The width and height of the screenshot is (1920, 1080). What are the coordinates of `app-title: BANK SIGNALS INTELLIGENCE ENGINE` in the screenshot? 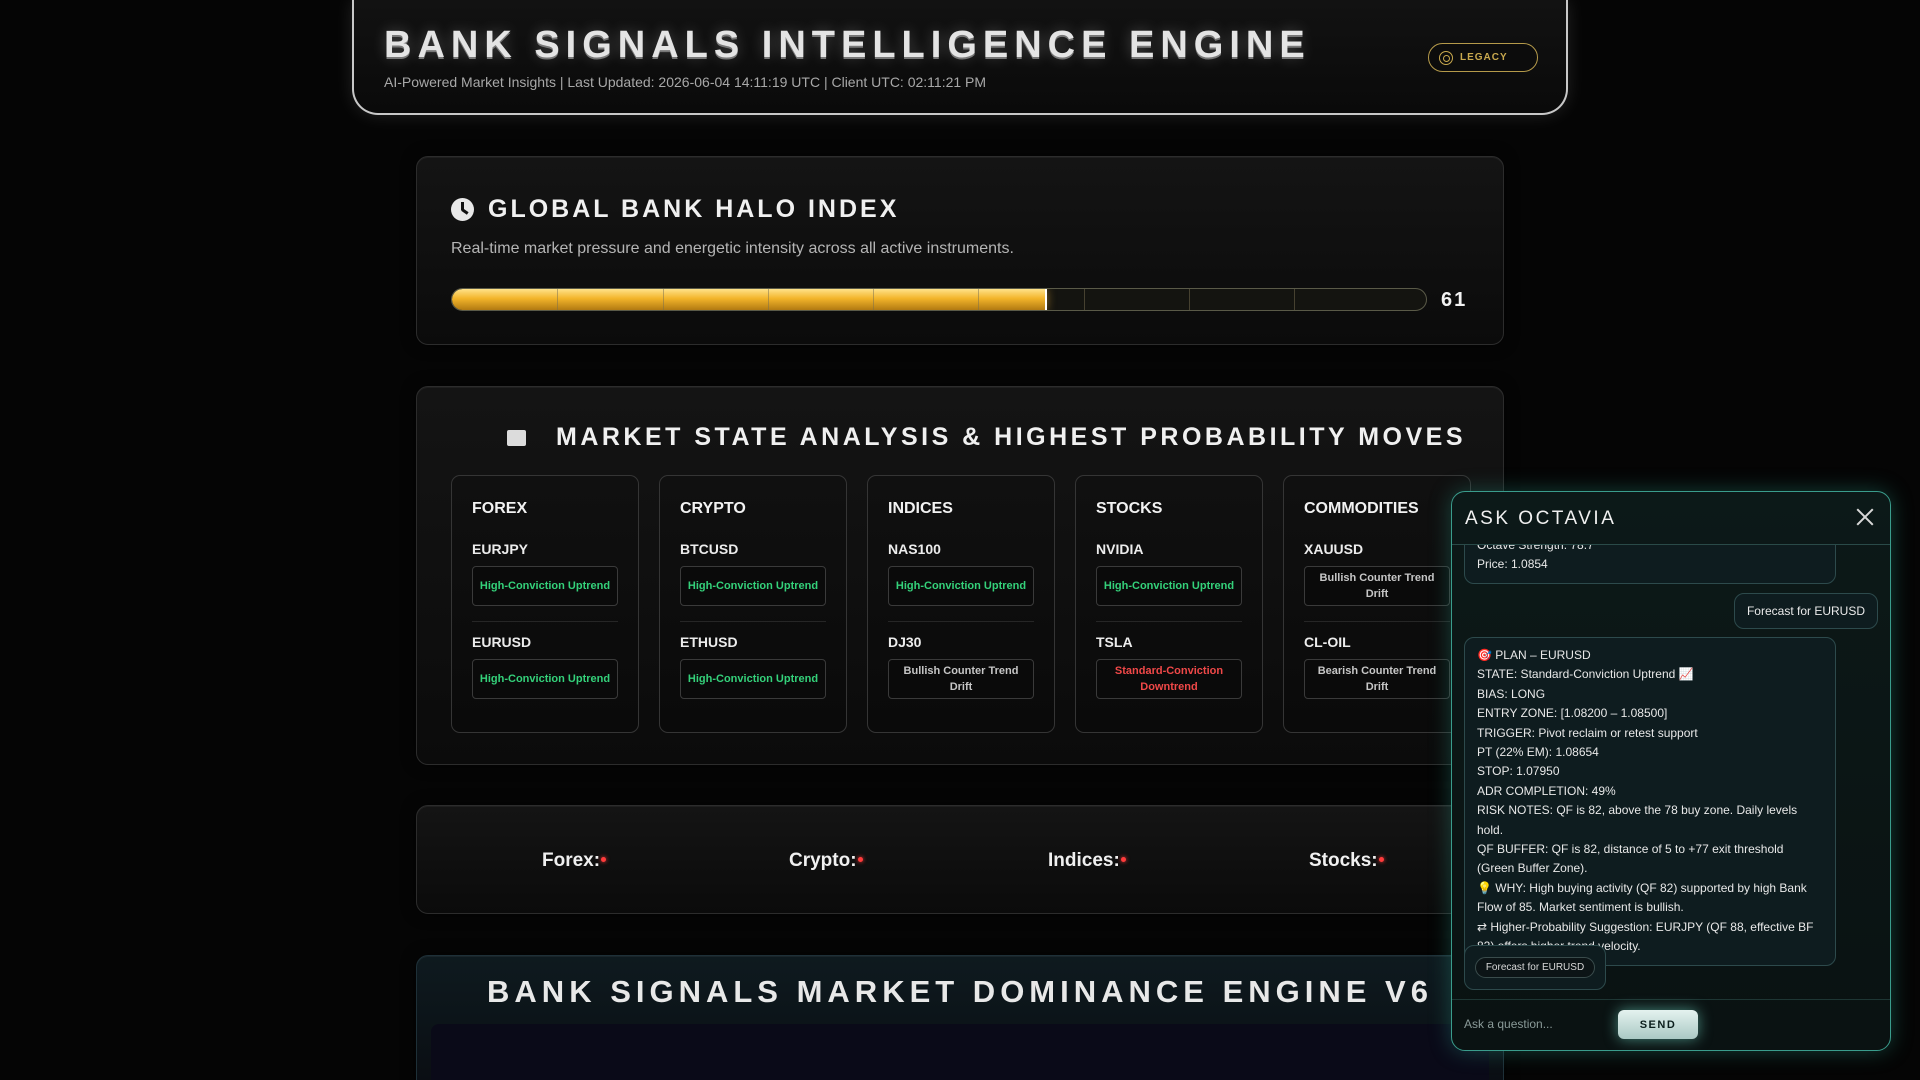 It's located at (847, 45).